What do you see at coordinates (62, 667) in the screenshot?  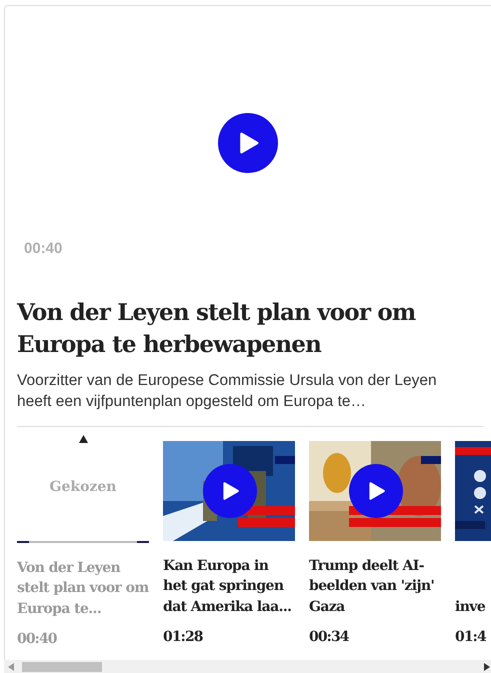 I see `scrollbar-thumb` at bounding box center [62, 667].